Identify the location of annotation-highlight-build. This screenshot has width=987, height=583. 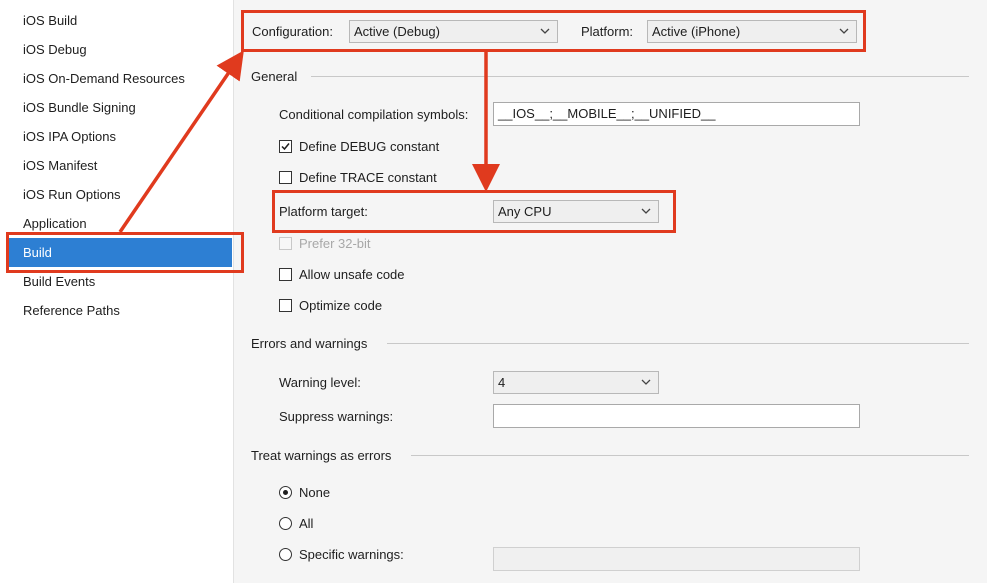
(125, 252).